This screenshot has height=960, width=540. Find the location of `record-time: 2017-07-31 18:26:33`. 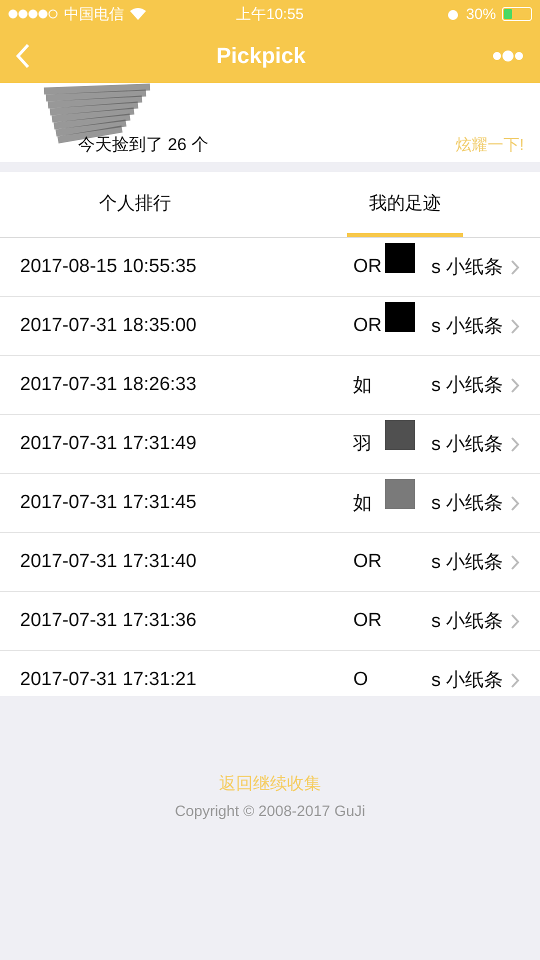

record-time: 2017-07-31 18:26:33 is located at coordinates (109, 385).